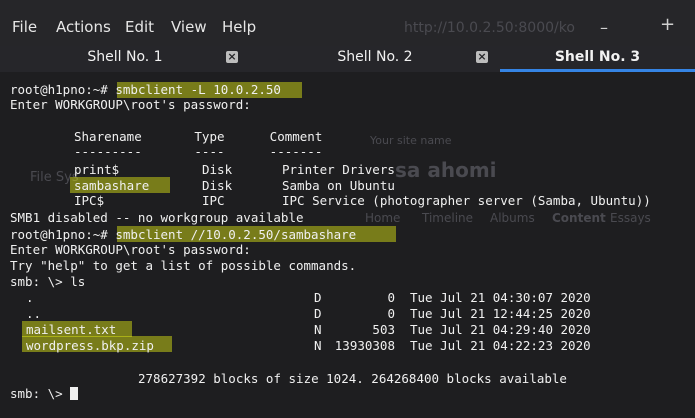 This screenshot has height=418, width=695. Describe the element at coordinates (198, 151) in the screenshot. I see `share-rule: --------- ---- -------` at that location.